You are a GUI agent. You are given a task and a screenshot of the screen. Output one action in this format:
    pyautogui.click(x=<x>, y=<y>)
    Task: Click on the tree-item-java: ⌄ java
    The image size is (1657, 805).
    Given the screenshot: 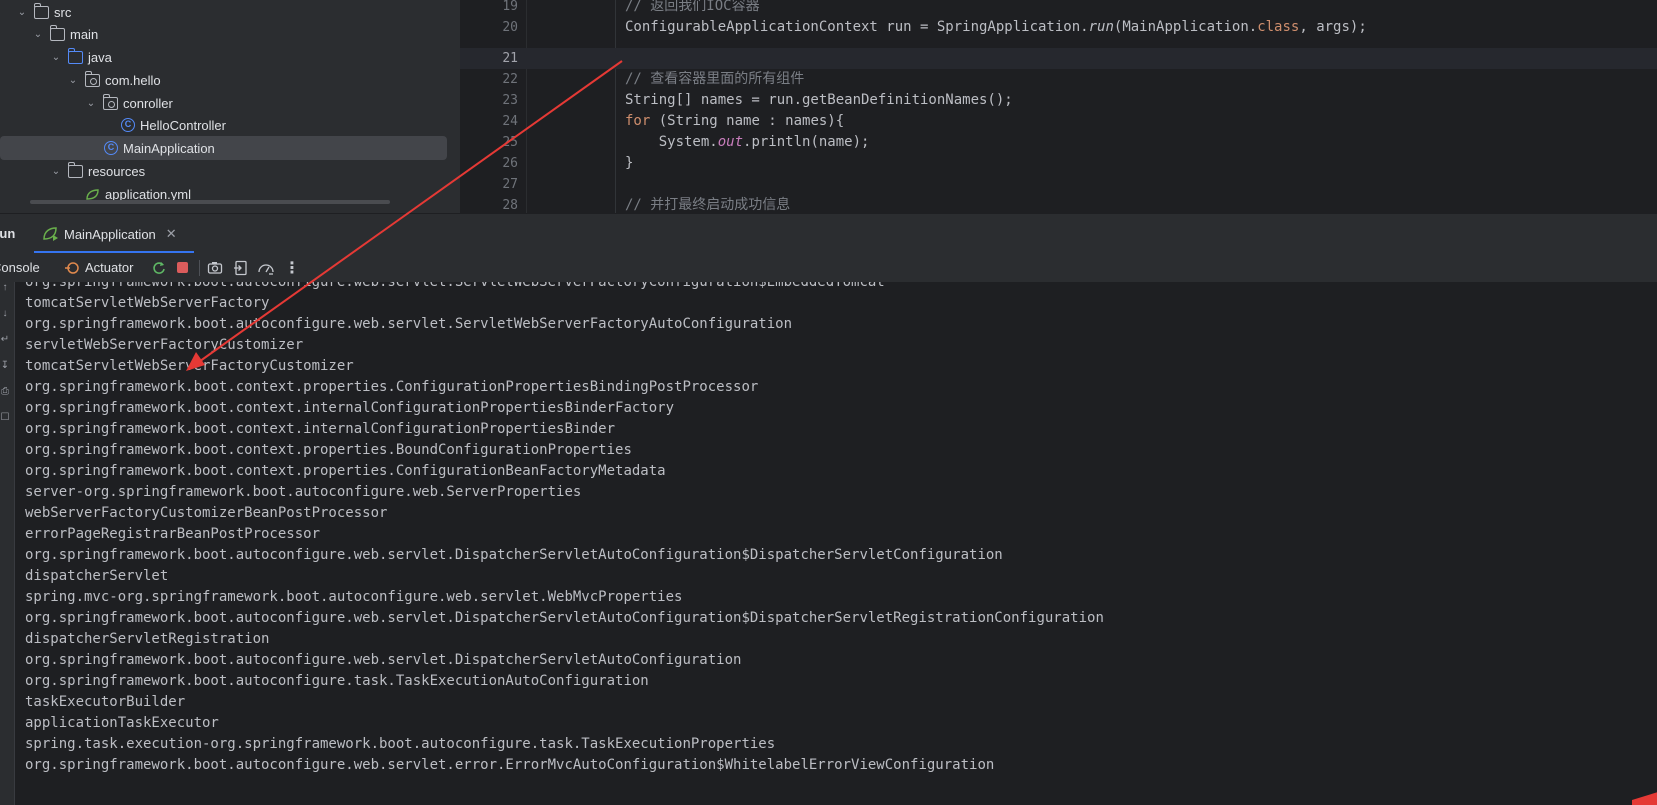 What is the action you would take?
    pyautogui.click(x=81, y=57)
    